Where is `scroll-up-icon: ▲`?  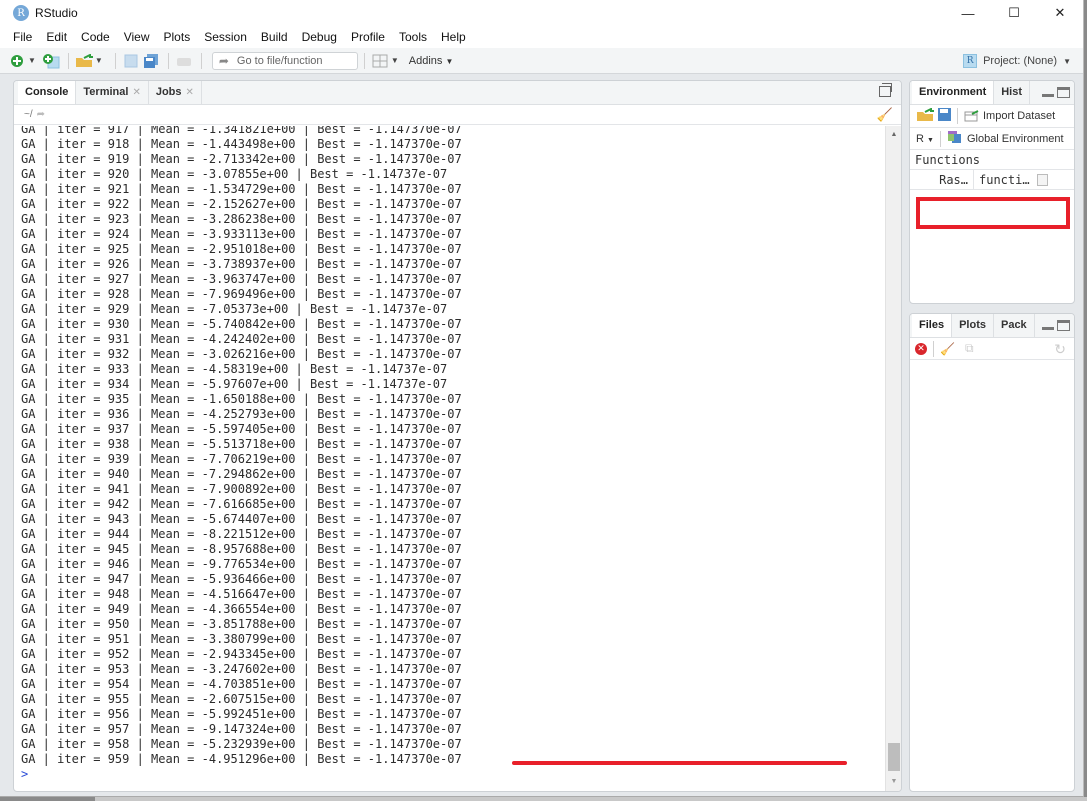
scroll-up-icon: ▲ is located at coordinates (893, 135).